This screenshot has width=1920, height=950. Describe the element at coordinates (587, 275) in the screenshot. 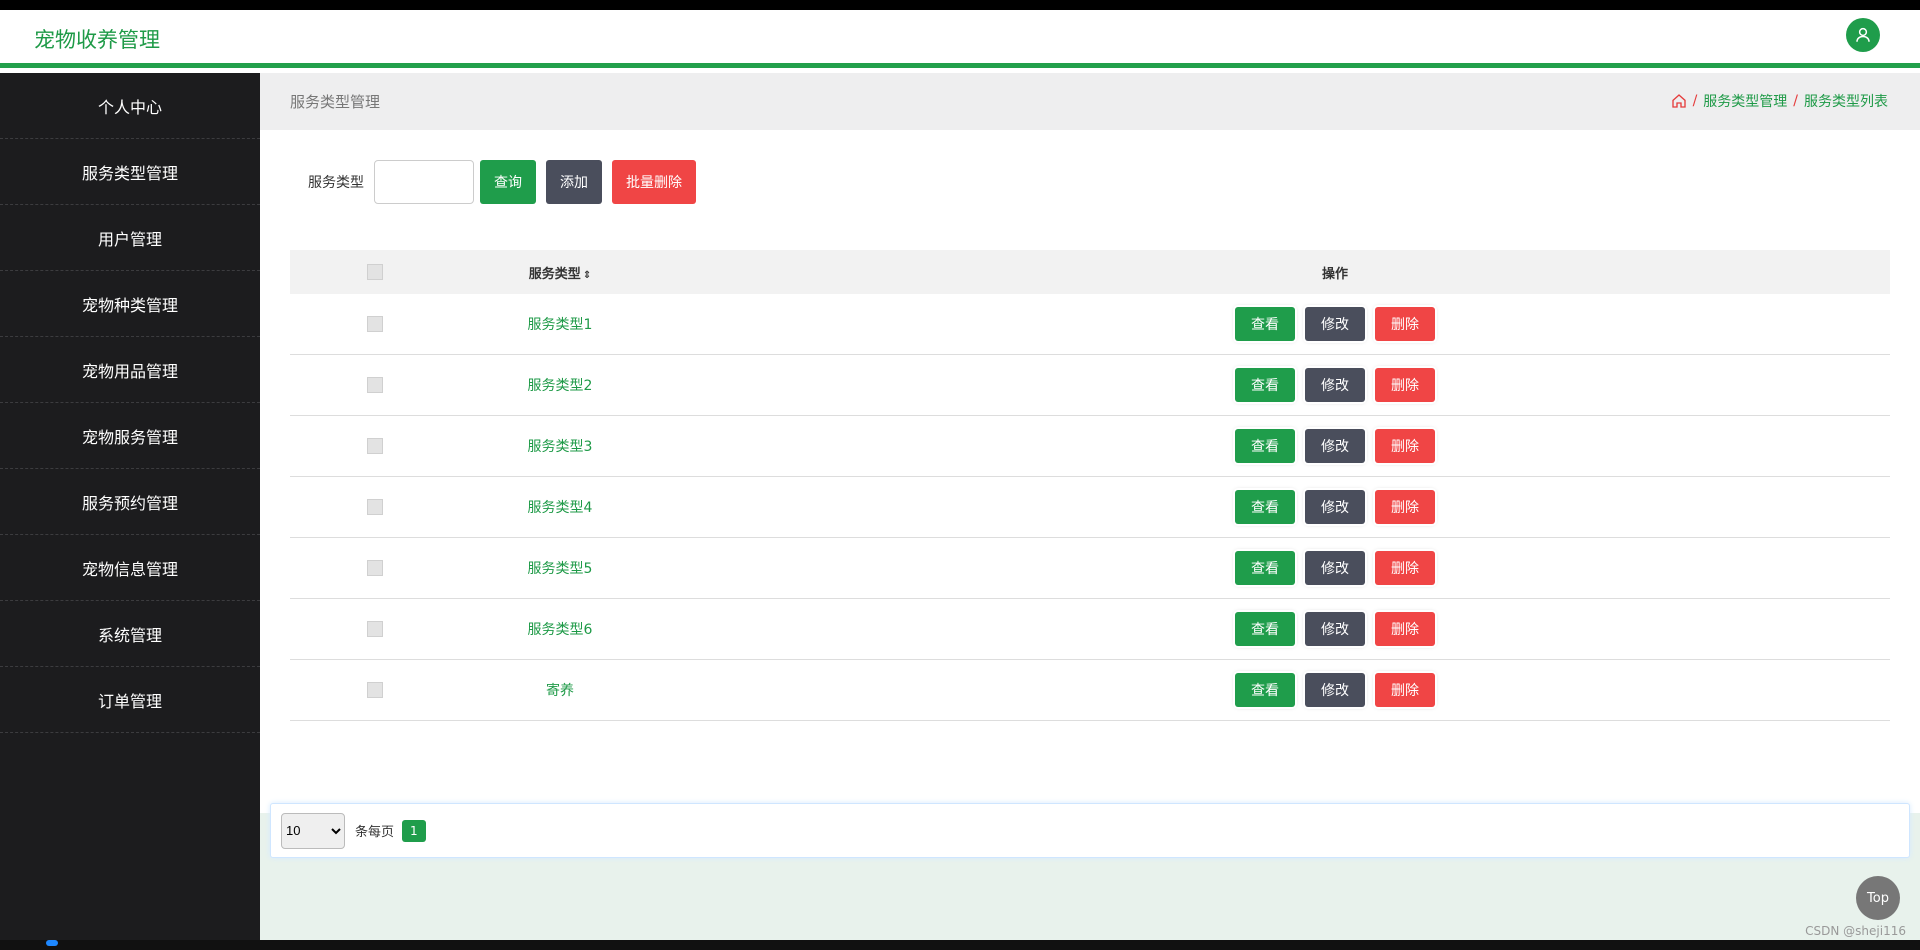

I see `sort-icon: ⇕` at that location.